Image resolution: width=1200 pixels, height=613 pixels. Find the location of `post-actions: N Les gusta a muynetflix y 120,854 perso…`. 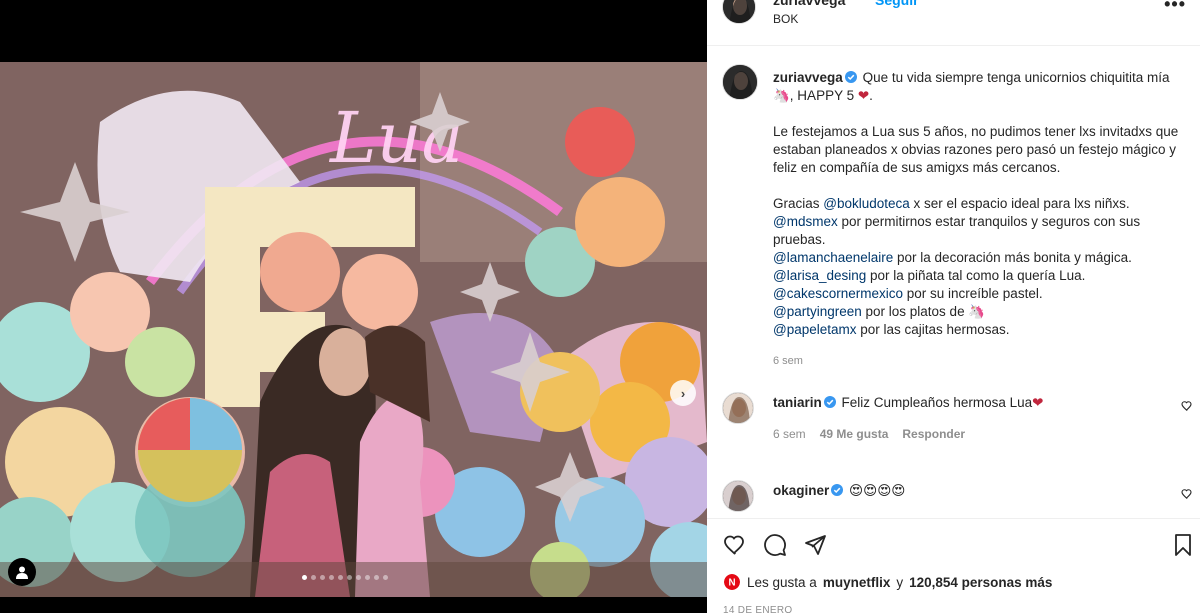

post-actions: N Les gusta a muynetflix y 120,854 perso… is located at coordinates (953, 565).